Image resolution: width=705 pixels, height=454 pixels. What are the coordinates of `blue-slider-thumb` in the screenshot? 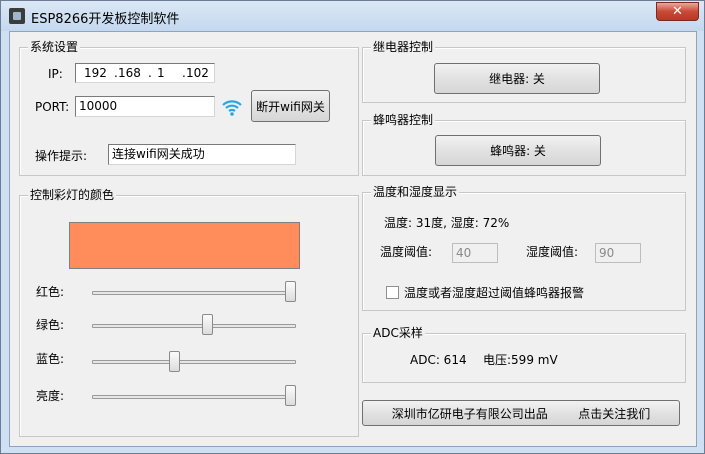 It's located at (175, 361).